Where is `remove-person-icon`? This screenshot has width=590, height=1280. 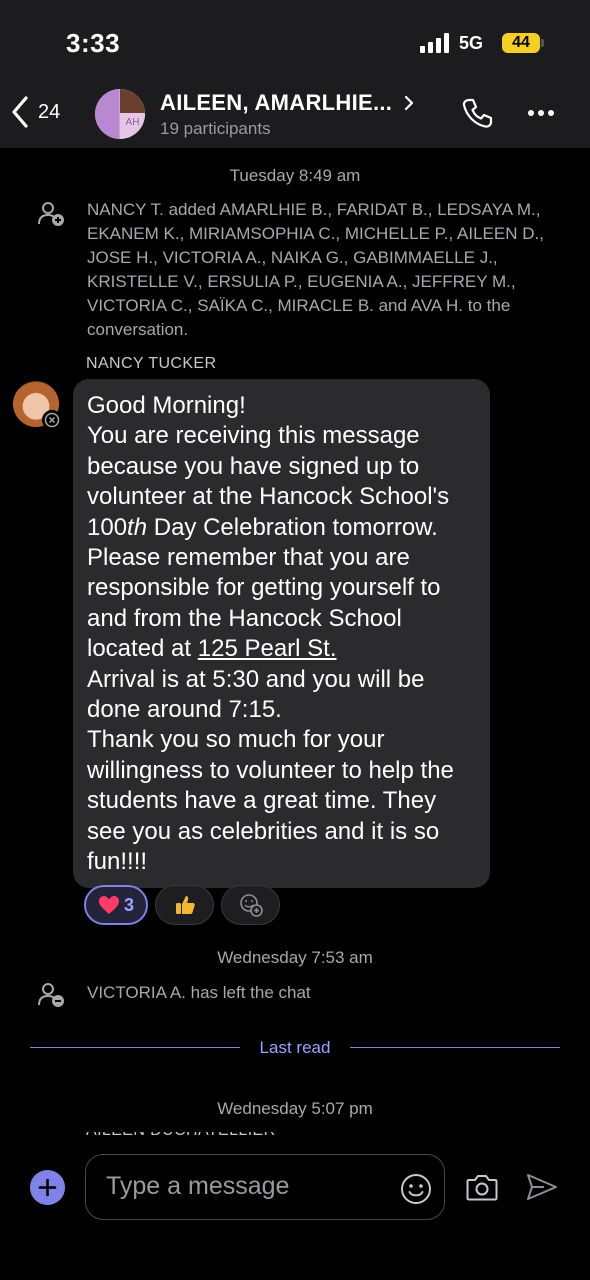 remove-person-icon is located at coordinates (51, 995).